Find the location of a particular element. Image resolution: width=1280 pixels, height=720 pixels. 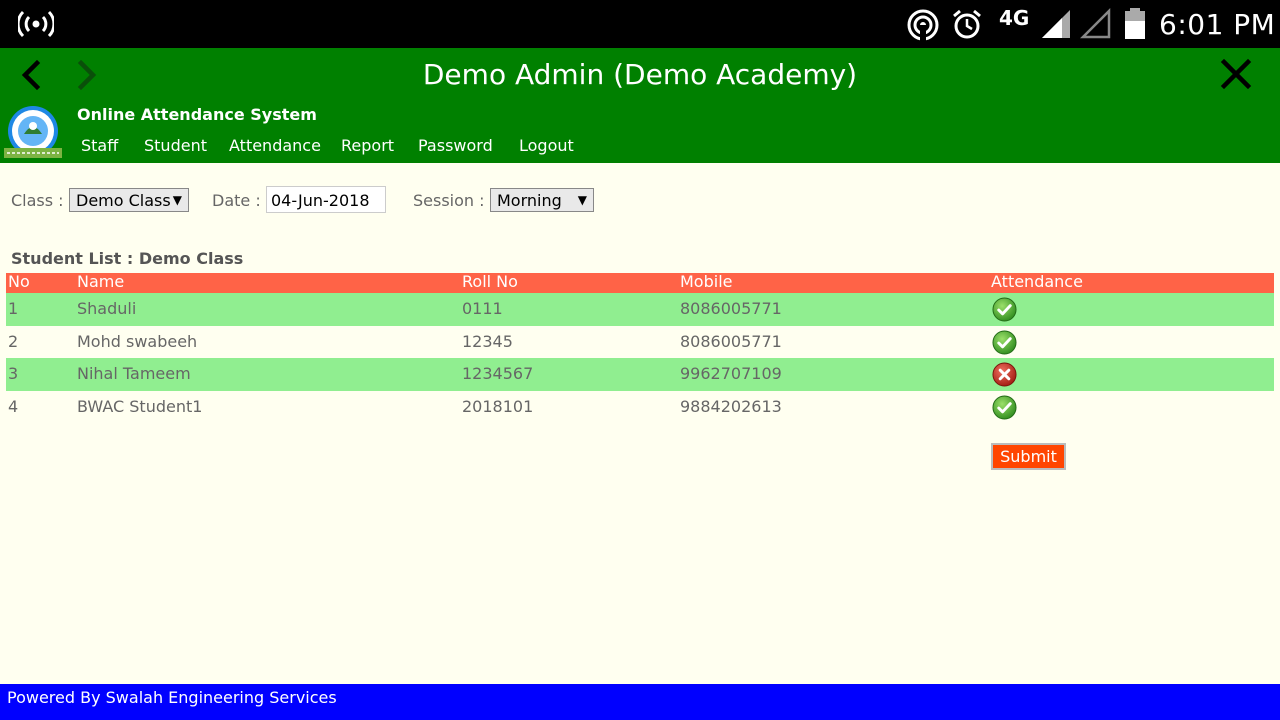

table-header: No Name Roll No Mobile Attendance is located at coordinates (640, 283).